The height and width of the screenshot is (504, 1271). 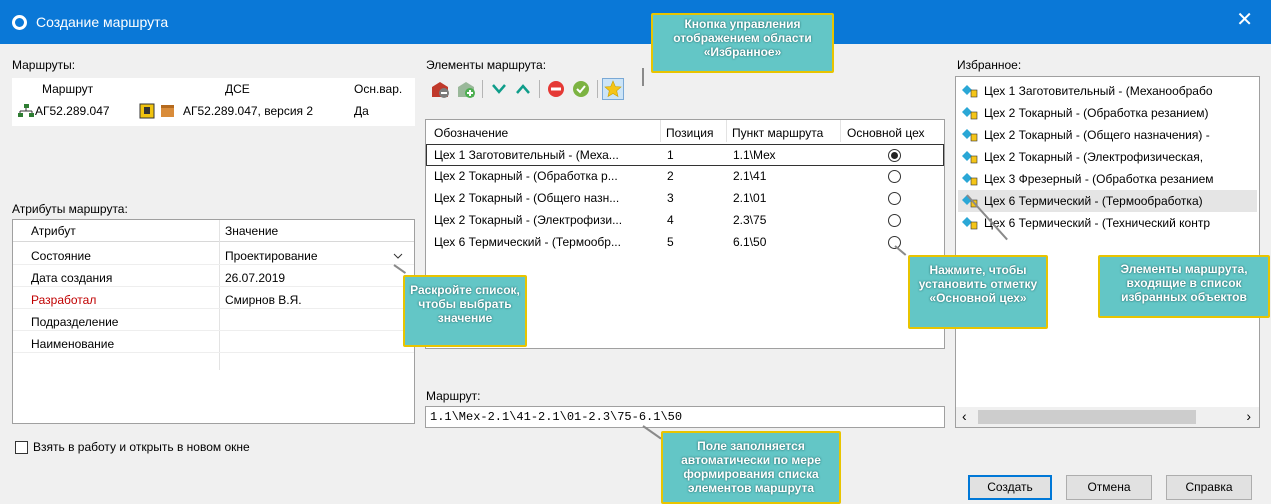 What do you see at coordinates (670, 242) in the screenshot?
I see `el-position: 5` at bounding box center [670, 242].